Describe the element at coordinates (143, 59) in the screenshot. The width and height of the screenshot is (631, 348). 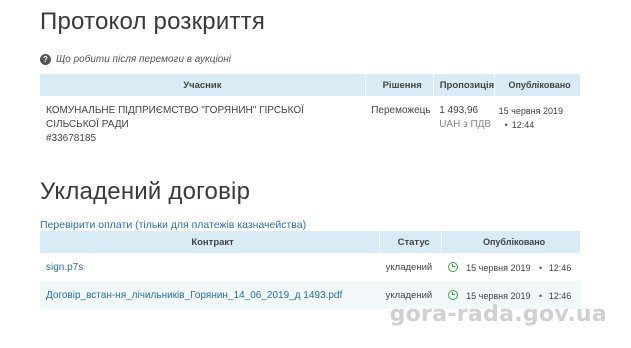
I see `help-text: Що робити після перемоги в аукціоні` at that location.